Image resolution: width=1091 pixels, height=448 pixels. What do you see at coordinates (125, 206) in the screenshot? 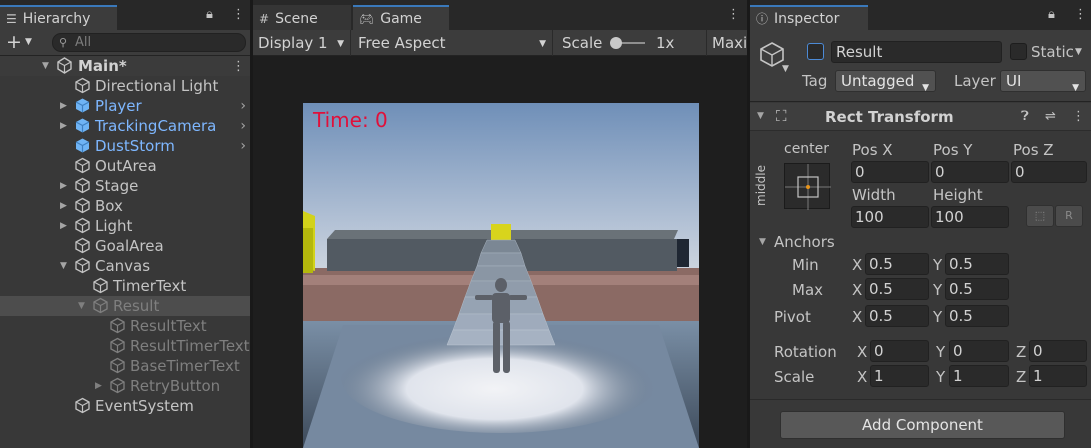
I see `tree-item-box: ▶ Box` at bounding box center [125, 206].